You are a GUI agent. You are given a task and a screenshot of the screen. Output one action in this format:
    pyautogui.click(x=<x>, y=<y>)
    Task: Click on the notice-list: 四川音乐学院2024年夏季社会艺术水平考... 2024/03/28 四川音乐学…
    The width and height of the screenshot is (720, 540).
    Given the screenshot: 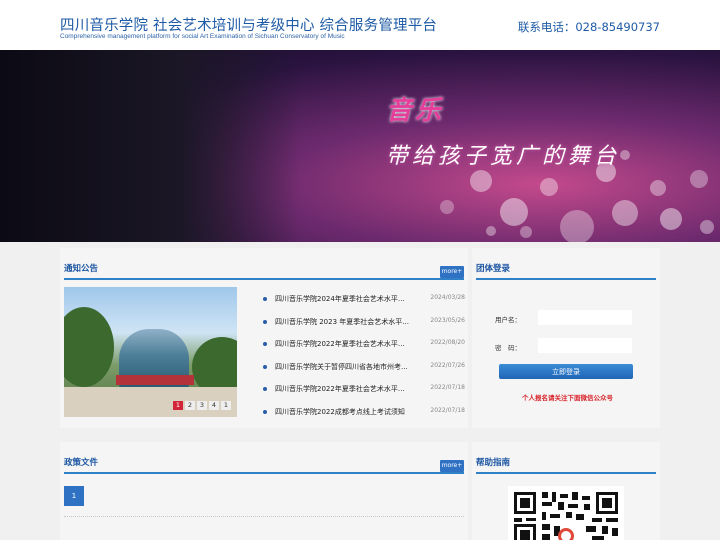 What is the action you would take?
    pyautogui.click(x=364, y=360)
    